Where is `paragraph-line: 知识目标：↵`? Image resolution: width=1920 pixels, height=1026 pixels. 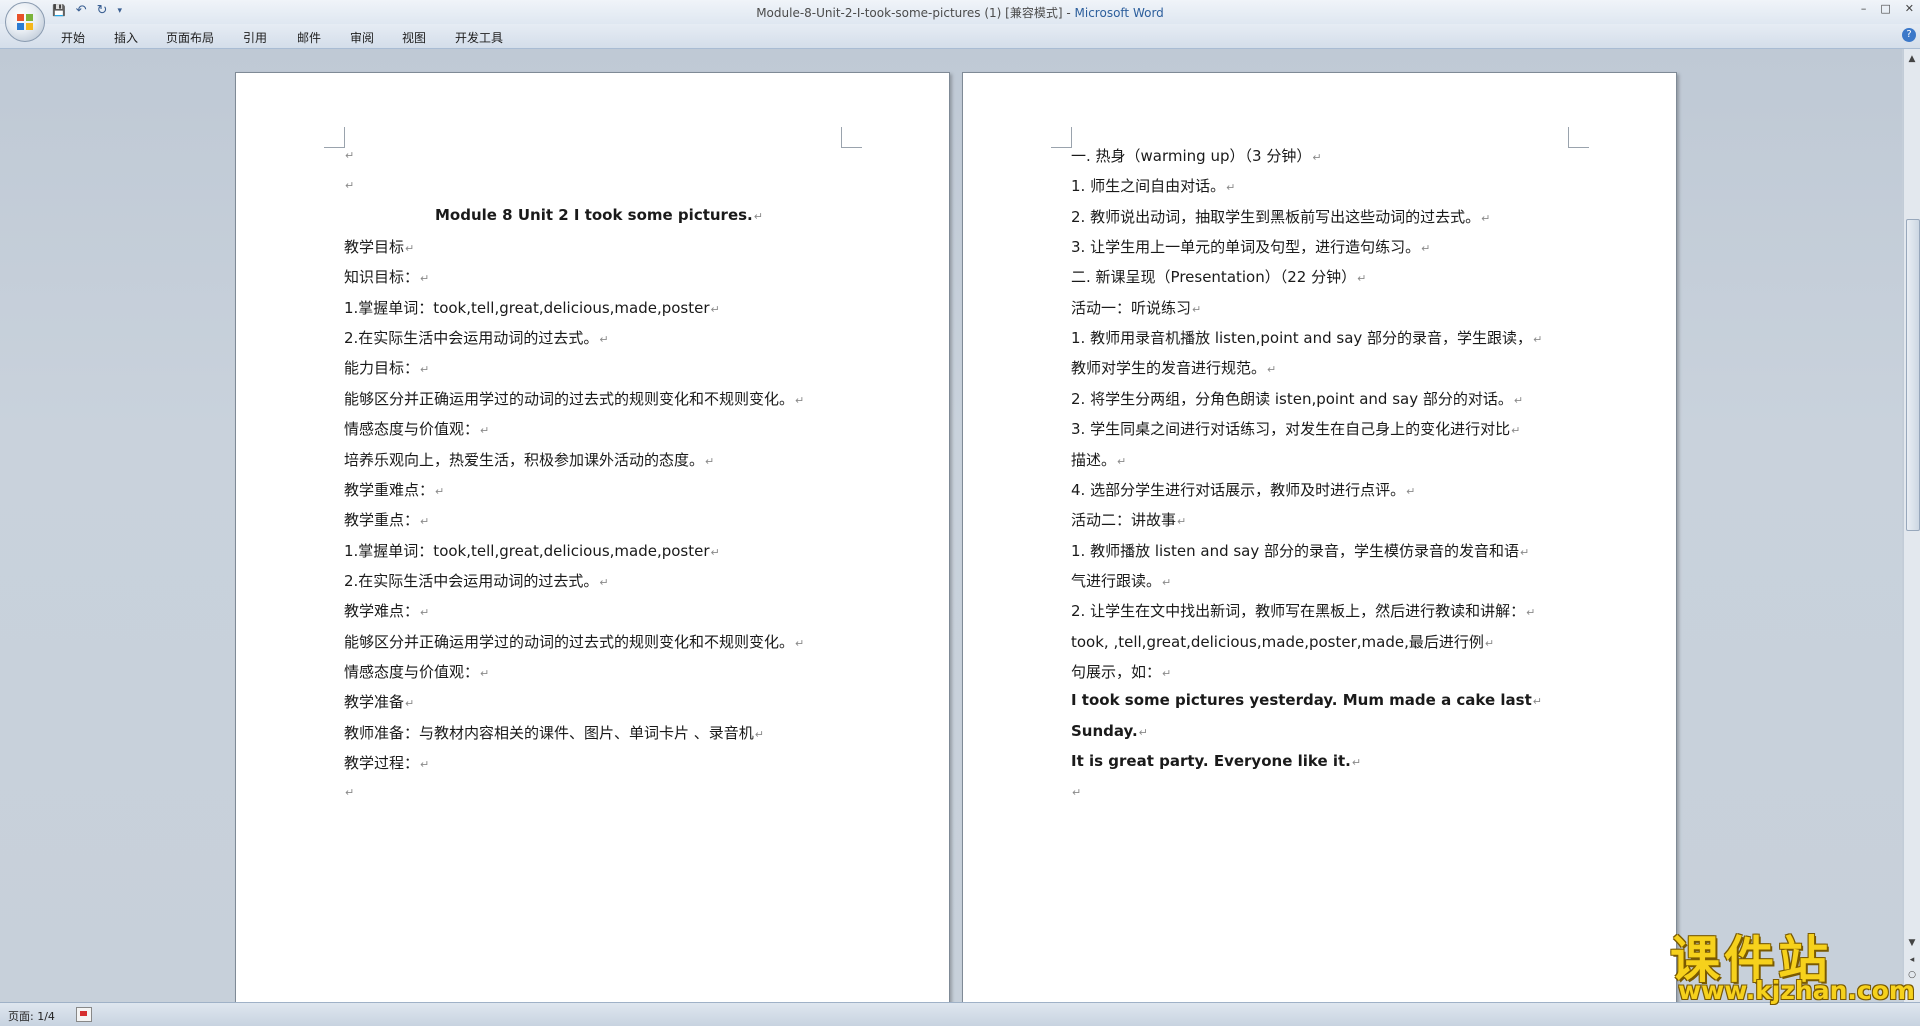
paragraph-line: 知识目标：↵ is located at coordinates (386, 276).